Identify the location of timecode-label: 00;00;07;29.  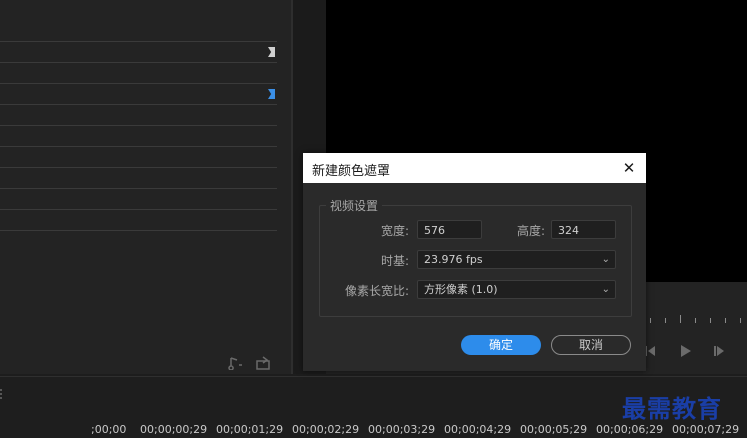
(706, 429).